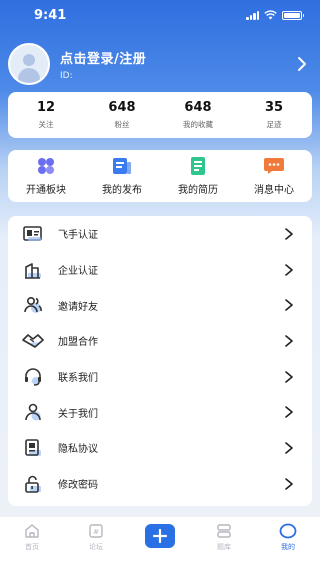 This screenshot has width=320, height=568. What do you see at coordinates (78, 486) in the screenshot?
I see `menu-label: 修改密码` at bounding box center [78, 486].